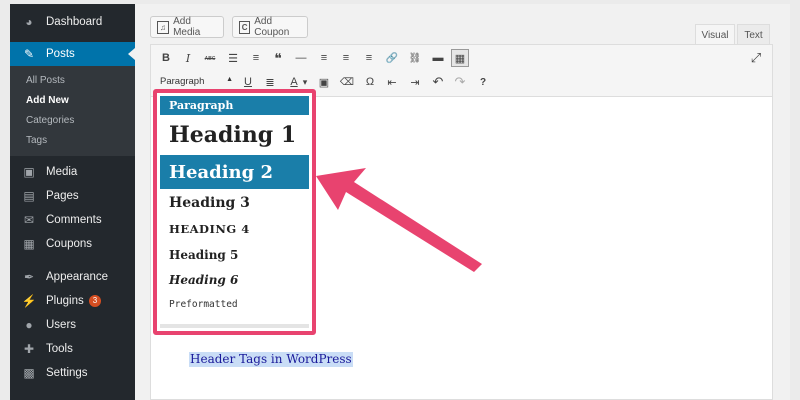  Describe the element at coordinates (166, 58) in the screenshot. I see `bold-button: B` at that location.